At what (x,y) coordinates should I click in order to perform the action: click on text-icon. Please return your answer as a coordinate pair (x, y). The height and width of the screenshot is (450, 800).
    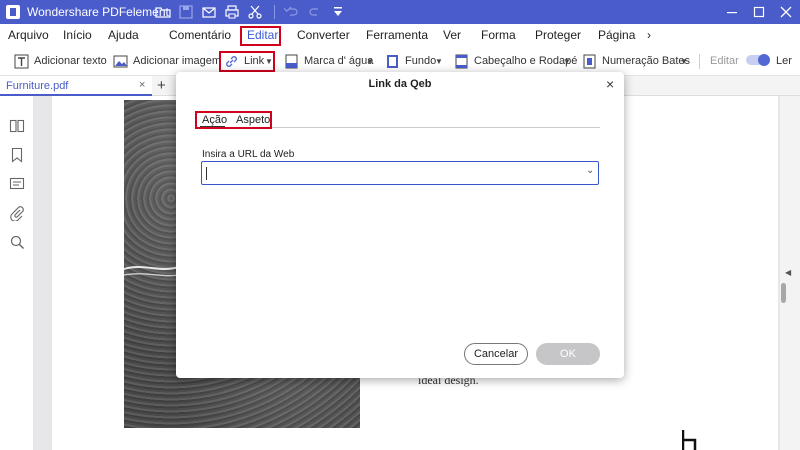
    Looking at the image, I should click on (21, 61).